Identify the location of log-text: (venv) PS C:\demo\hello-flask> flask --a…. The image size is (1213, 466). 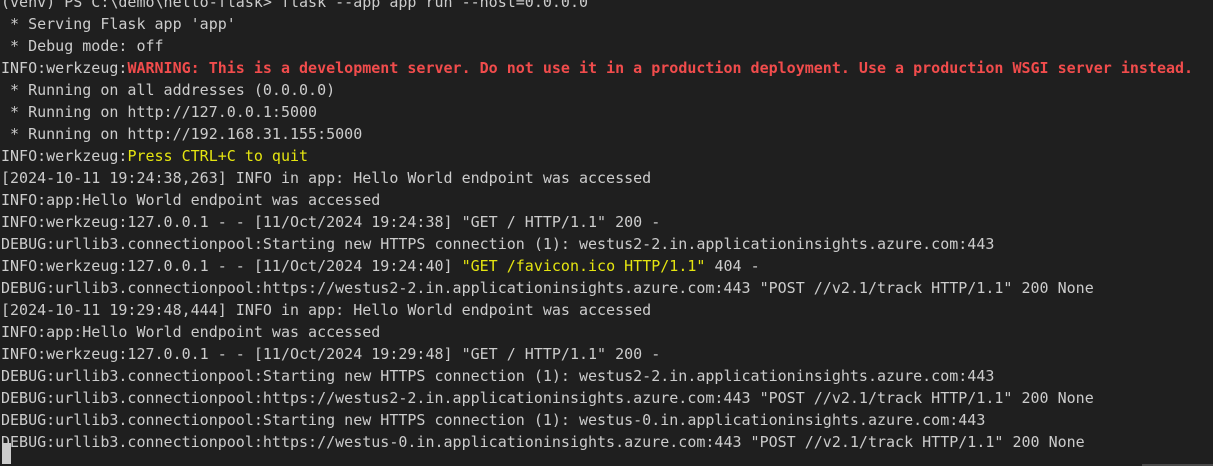
(294, 5).